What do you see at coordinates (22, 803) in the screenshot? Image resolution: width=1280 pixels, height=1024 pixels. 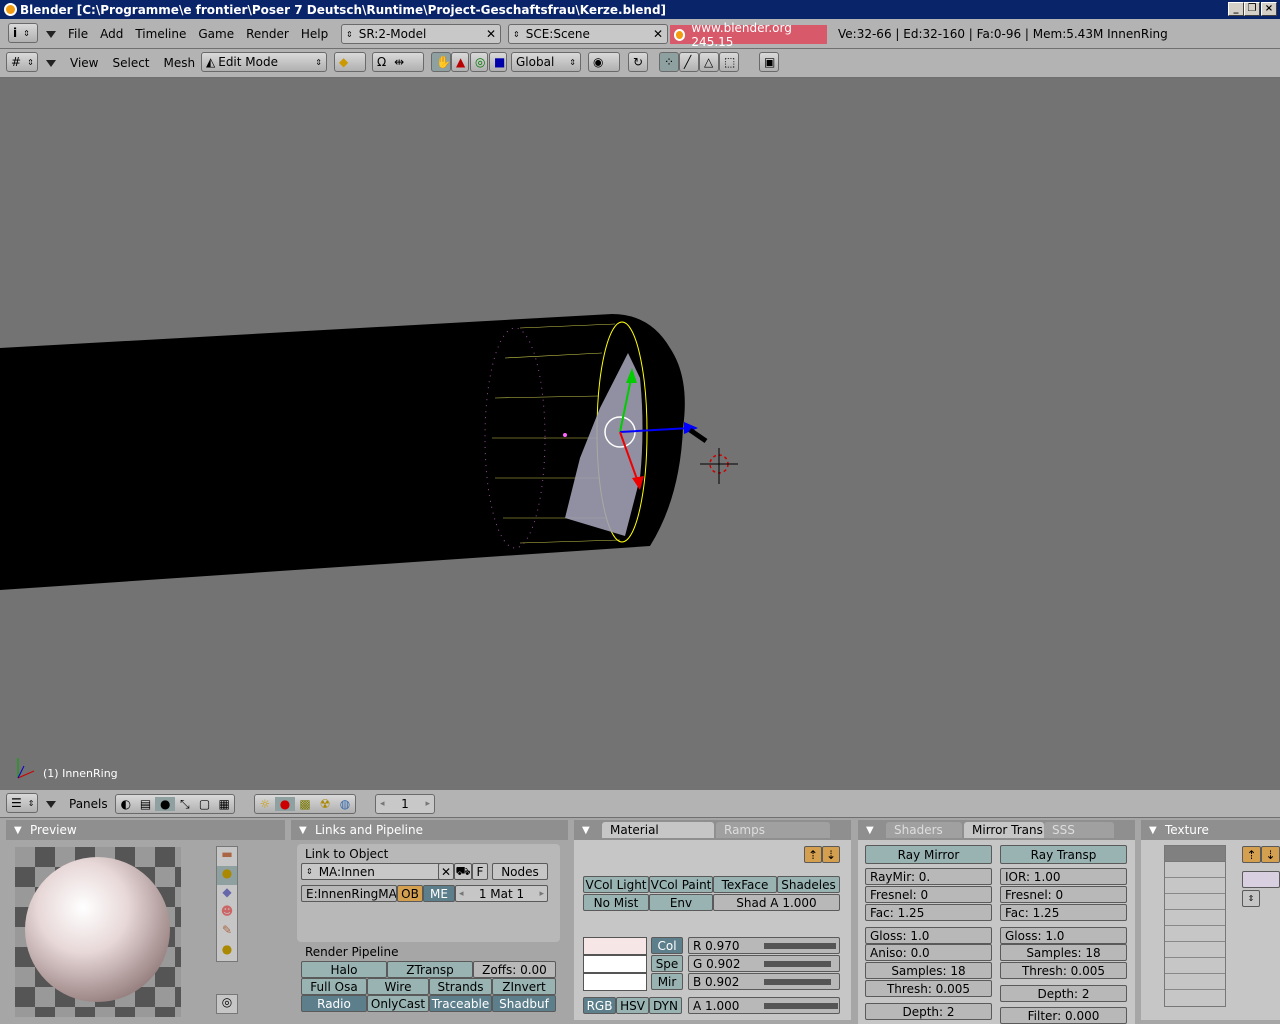 I see `window-type-selector-buttons: ☰ ⇕` at bounding box center [22, 803].